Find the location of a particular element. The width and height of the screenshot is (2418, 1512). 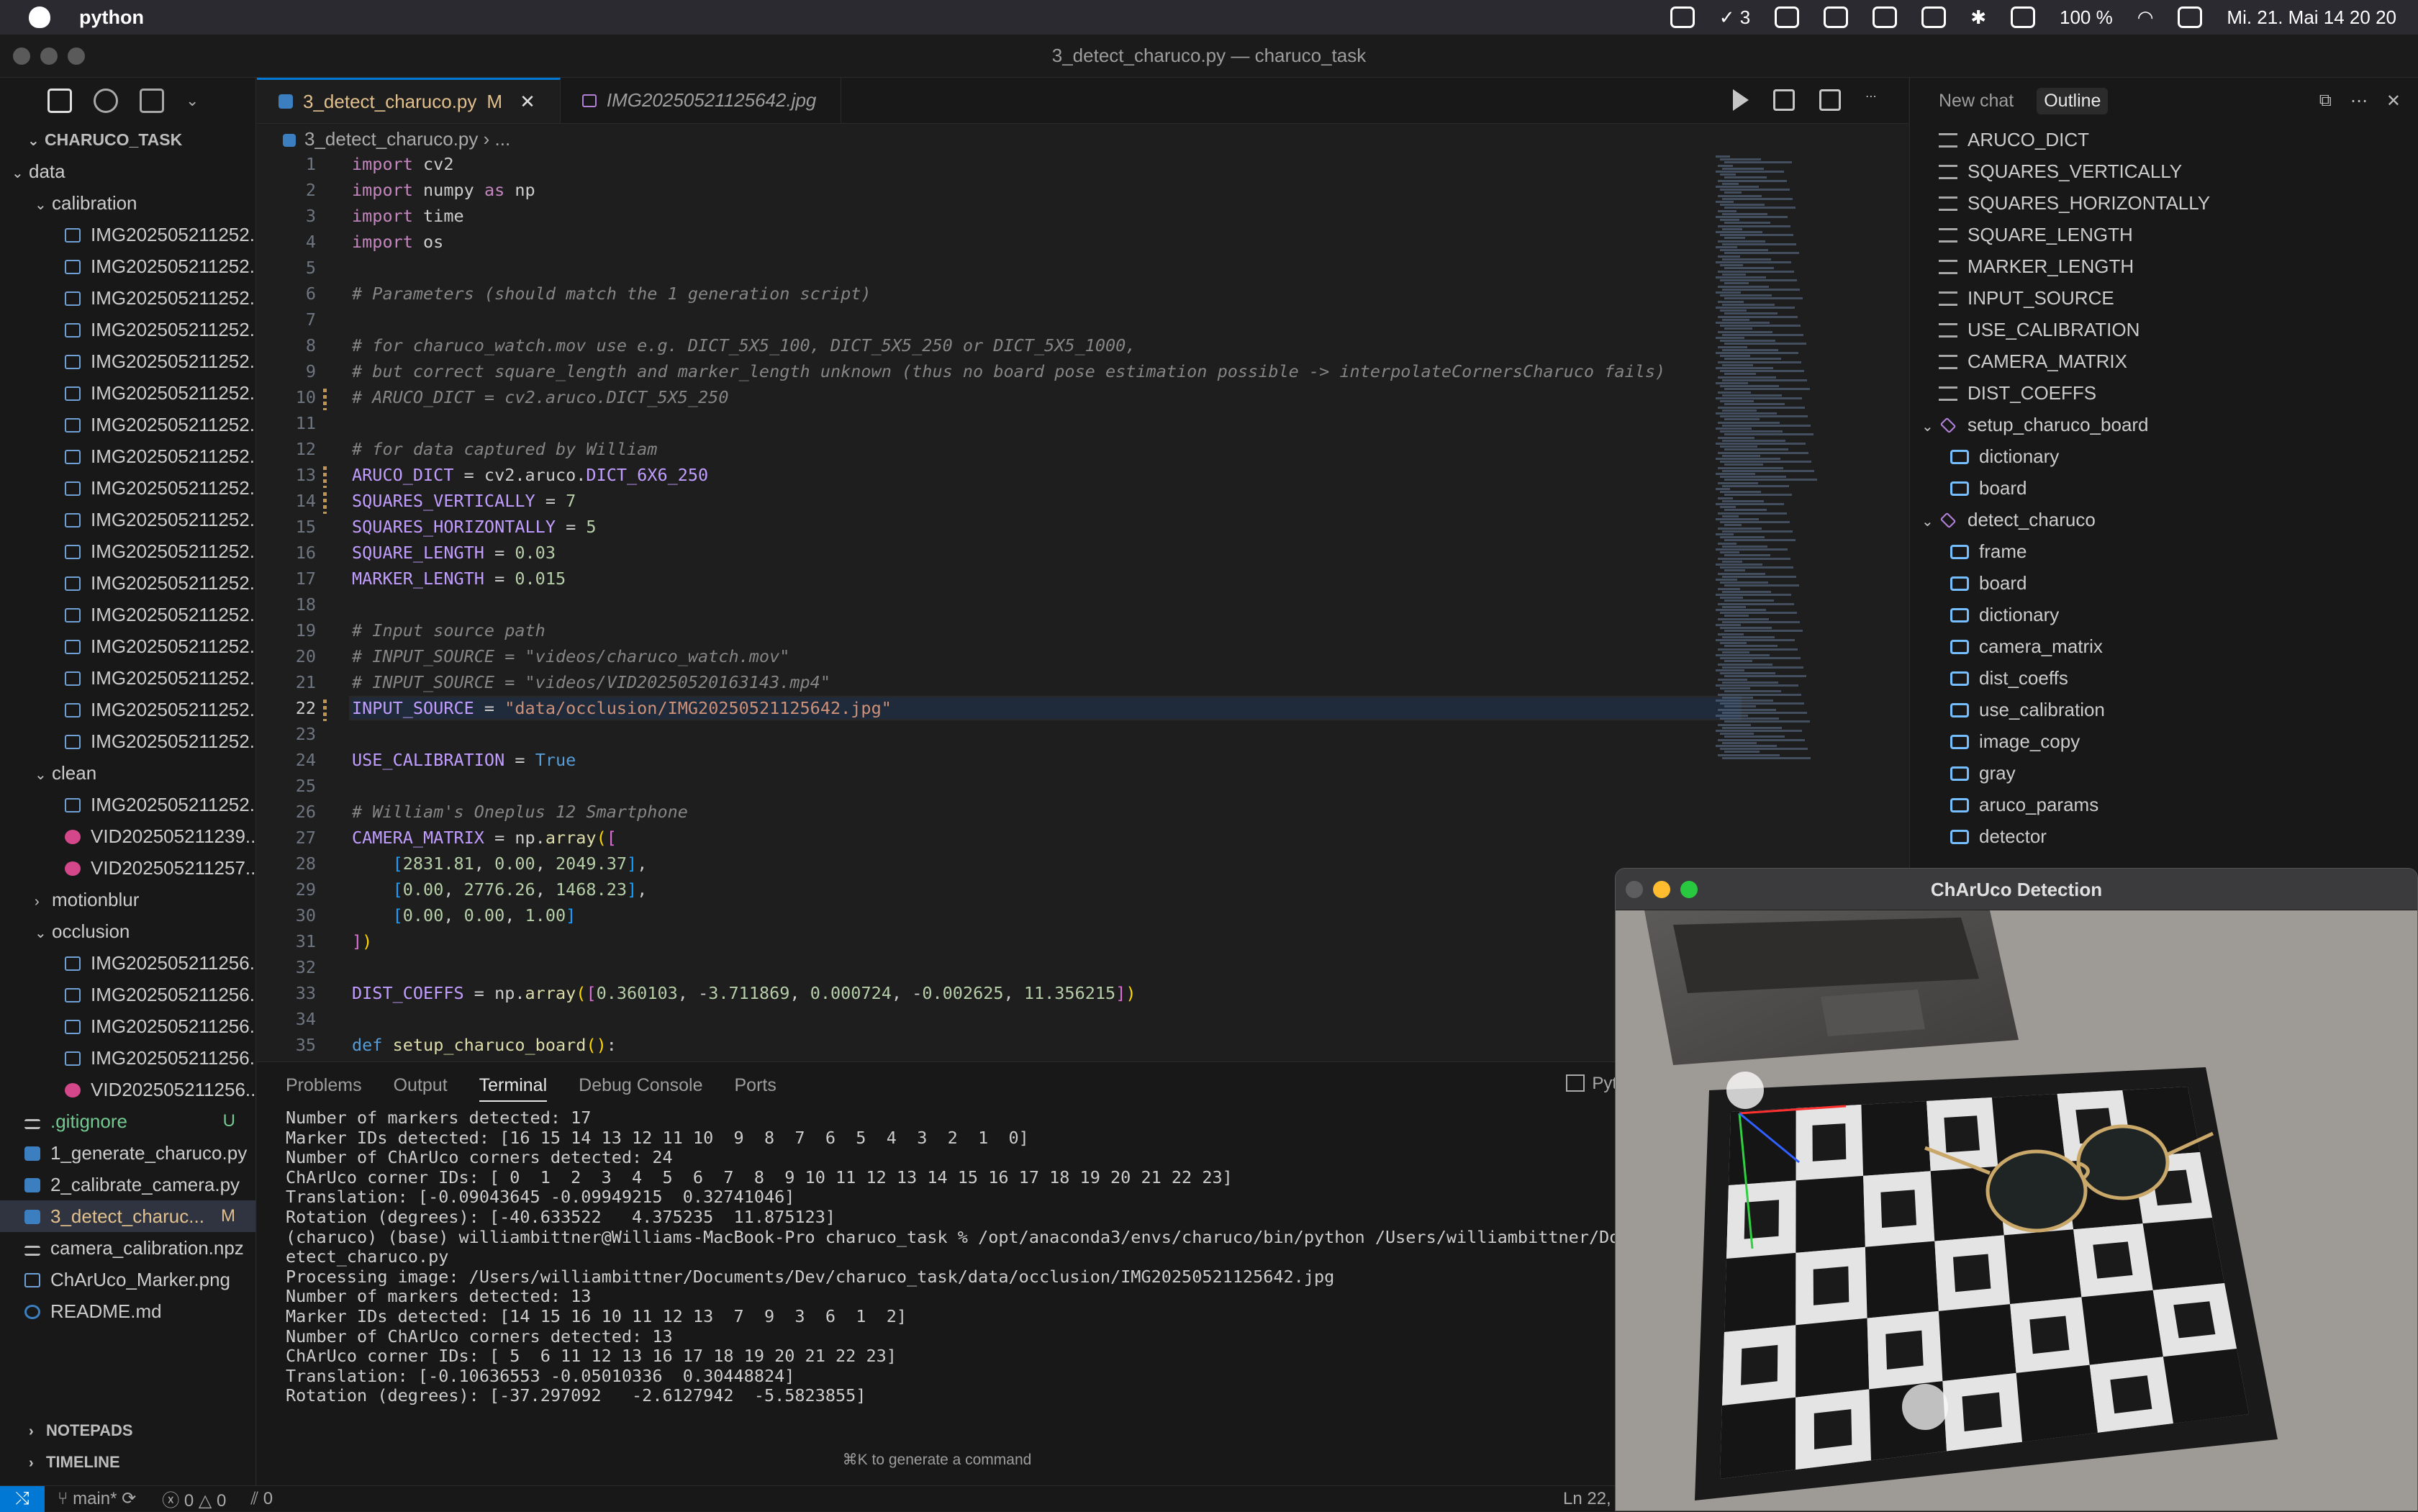

code-line: SQUARE_LENGTH = 0.03 is located at coordinates (454, 553).